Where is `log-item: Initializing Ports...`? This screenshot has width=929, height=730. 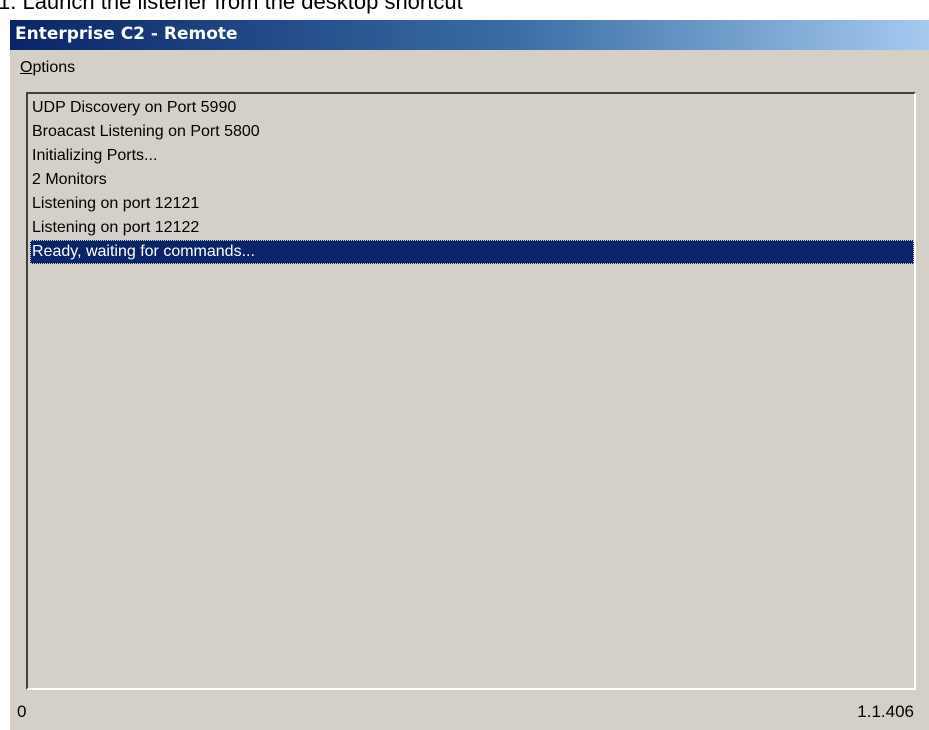 log-item: Initializing Ports... is located at coordinates (472, 156).